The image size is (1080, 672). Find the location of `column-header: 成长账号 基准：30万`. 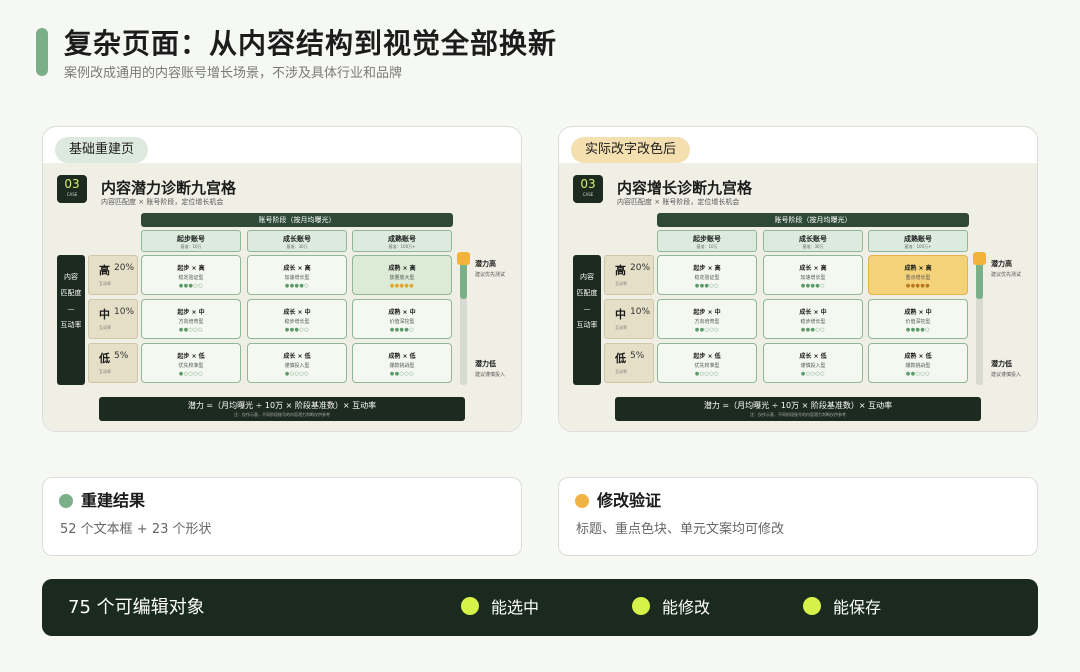

column-header: 成长账号 基准：30万 is located at coordinates (297, 241).